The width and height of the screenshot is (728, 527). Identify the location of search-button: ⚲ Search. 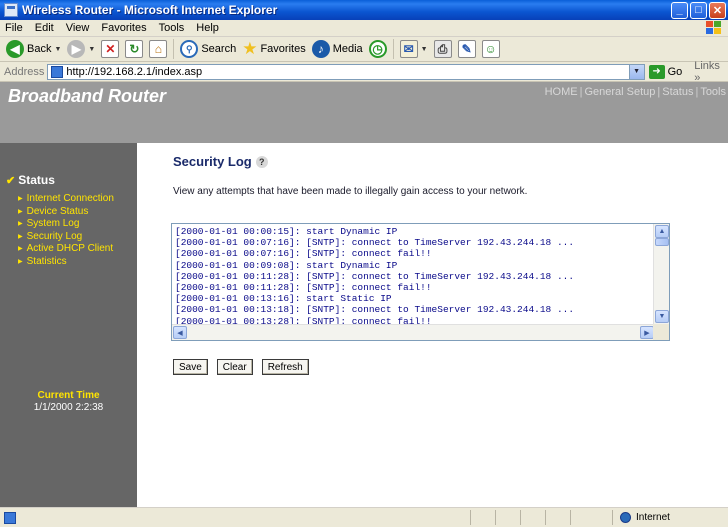
(208, 49).